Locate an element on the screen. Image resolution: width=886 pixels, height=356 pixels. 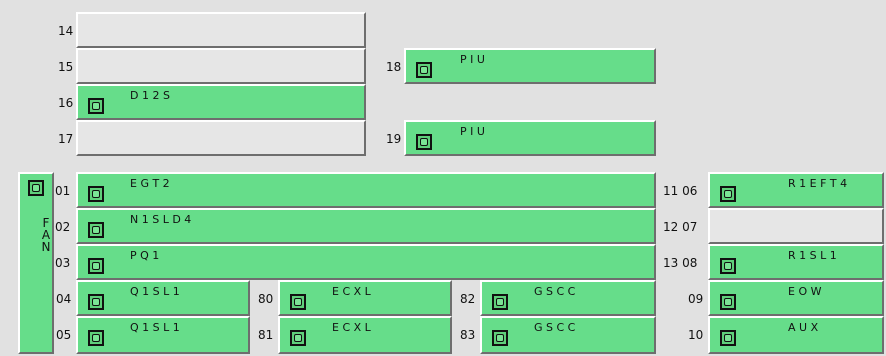
slot-13-08: R 1 S L 1 is located at coordinates (796, 262).